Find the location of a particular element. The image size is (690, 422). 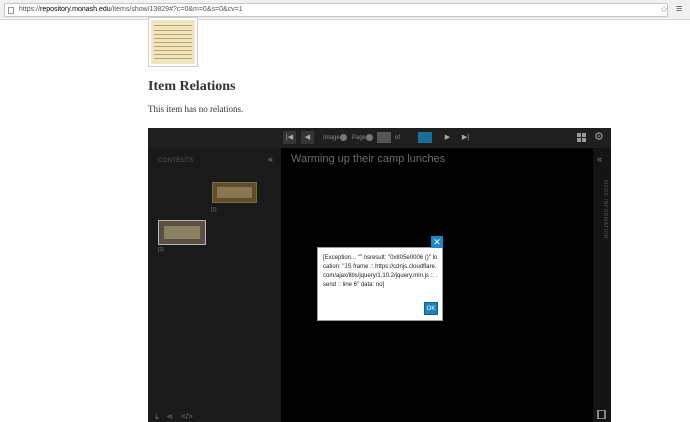

previous-page-button: ◀ is located at coordinates (307, 137).